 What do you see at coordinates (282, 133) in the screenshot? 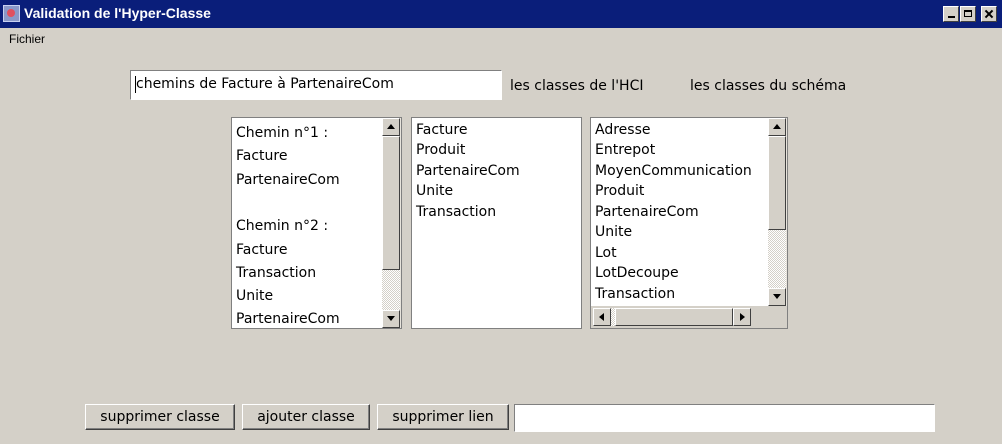
I see `list-item: Chemin n°1 :` at bounding box center [282, 133].